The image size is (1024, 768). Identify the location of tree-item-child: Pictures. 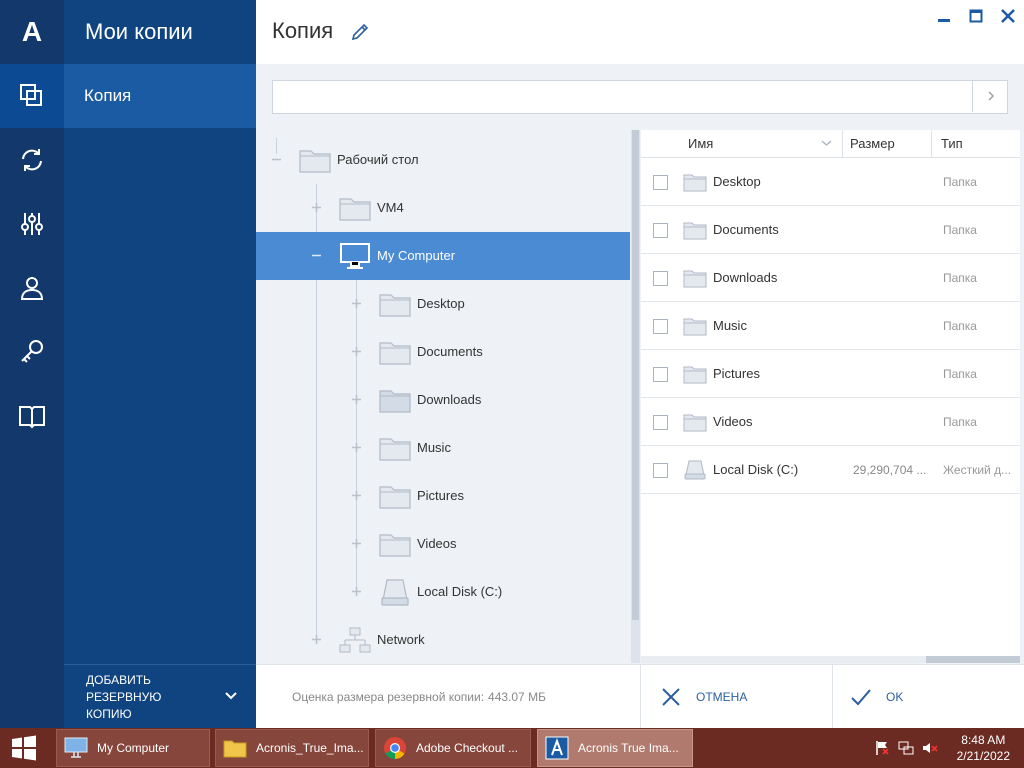
(443, 496).